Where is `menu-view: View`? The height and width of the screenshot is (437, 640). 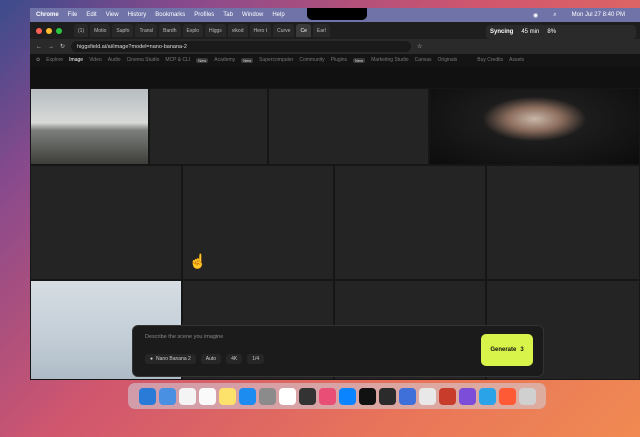
menu-view: View is located at coordinates (112, 15).